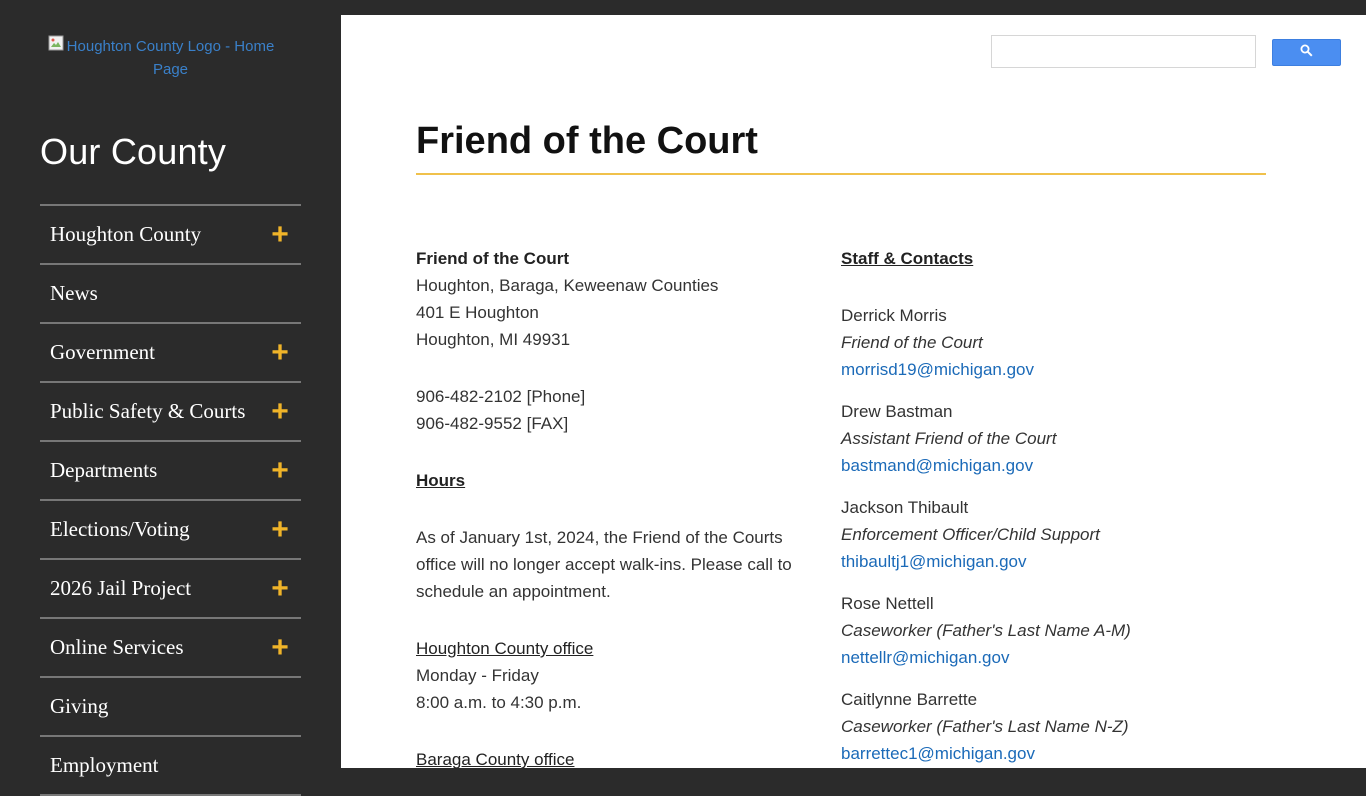 The width and height of the screenshot is (1366, 796). Describe the element at coordinates (121, 588) in the screenshot. I see `sidebar-item-label: 2026 Jail Project` at that location.